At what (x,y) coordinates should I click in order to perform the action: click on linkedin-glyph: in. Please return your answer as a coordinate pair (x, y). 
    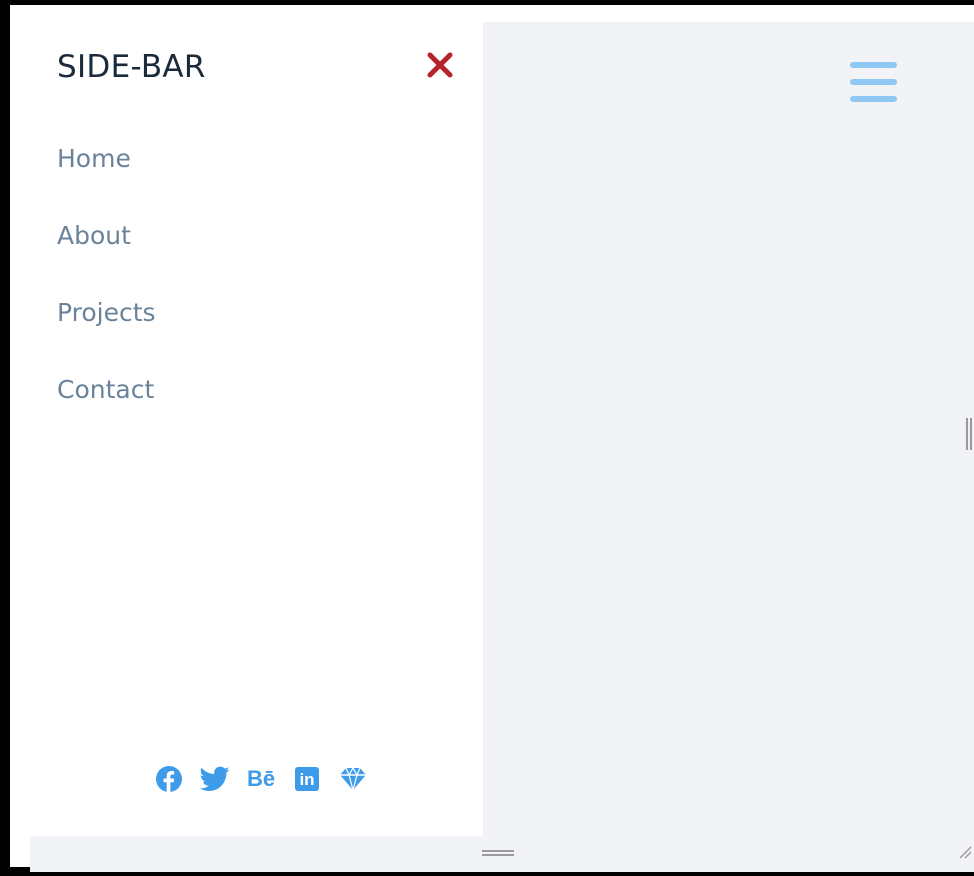
    Looking at the image, I should click on (307, 779).